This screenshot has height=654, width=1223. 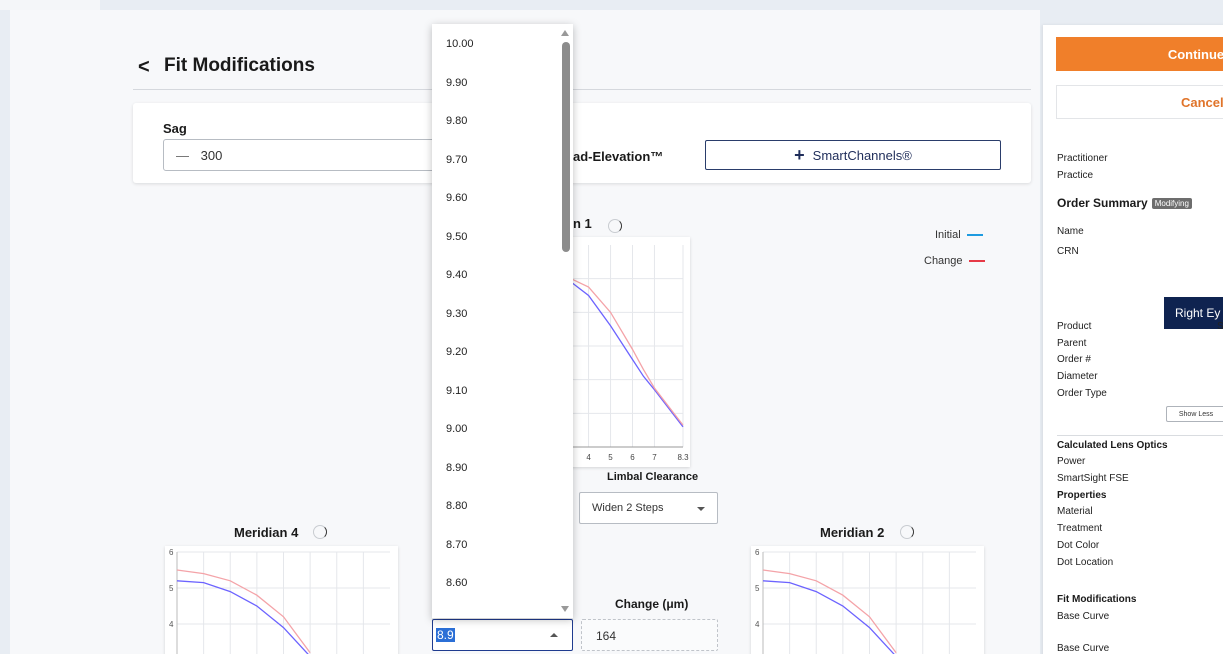 What do you see at coordinates (1075, 175) in the screenshot?
I see `practice-label: Practice` at bounding box center [1075, 175].